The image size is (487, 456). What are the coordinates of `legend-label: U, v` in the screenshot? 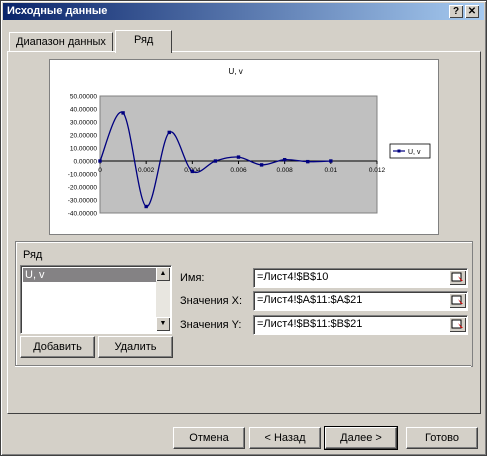 It's located at (414, 152).